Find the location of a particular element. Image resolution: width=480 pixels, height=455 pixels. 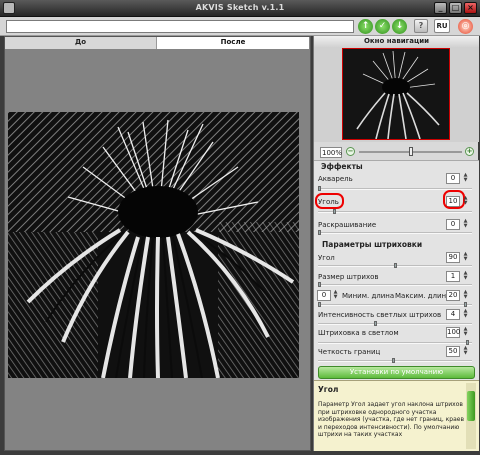

edge-sharpness-slider is located at coordinates (395, 361).